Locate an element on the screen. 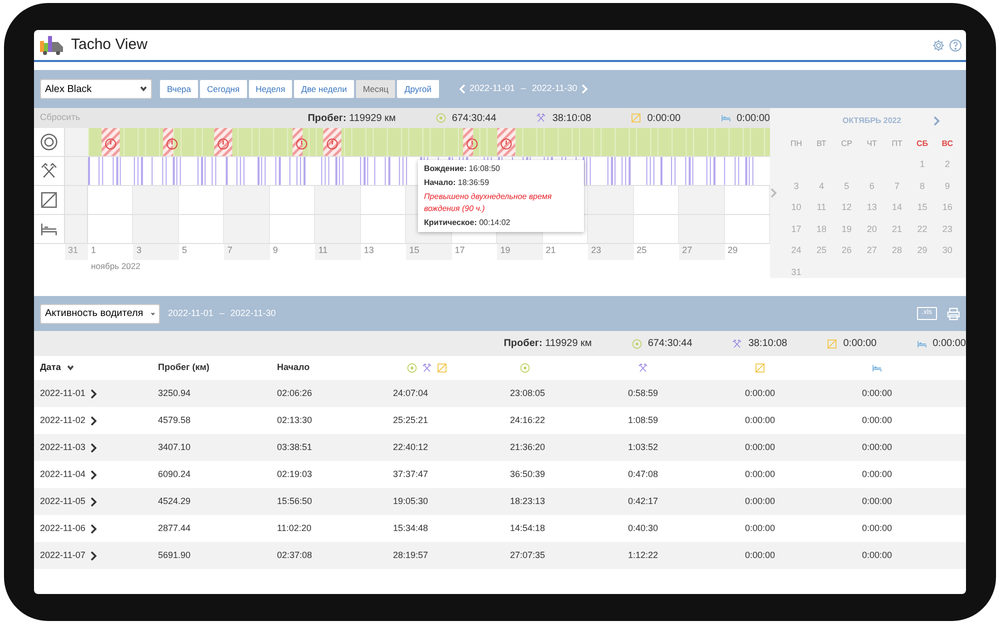 The height and width of the screenshot is (627, 1000). period-button: Месяц is located at coordinates (376, 89).